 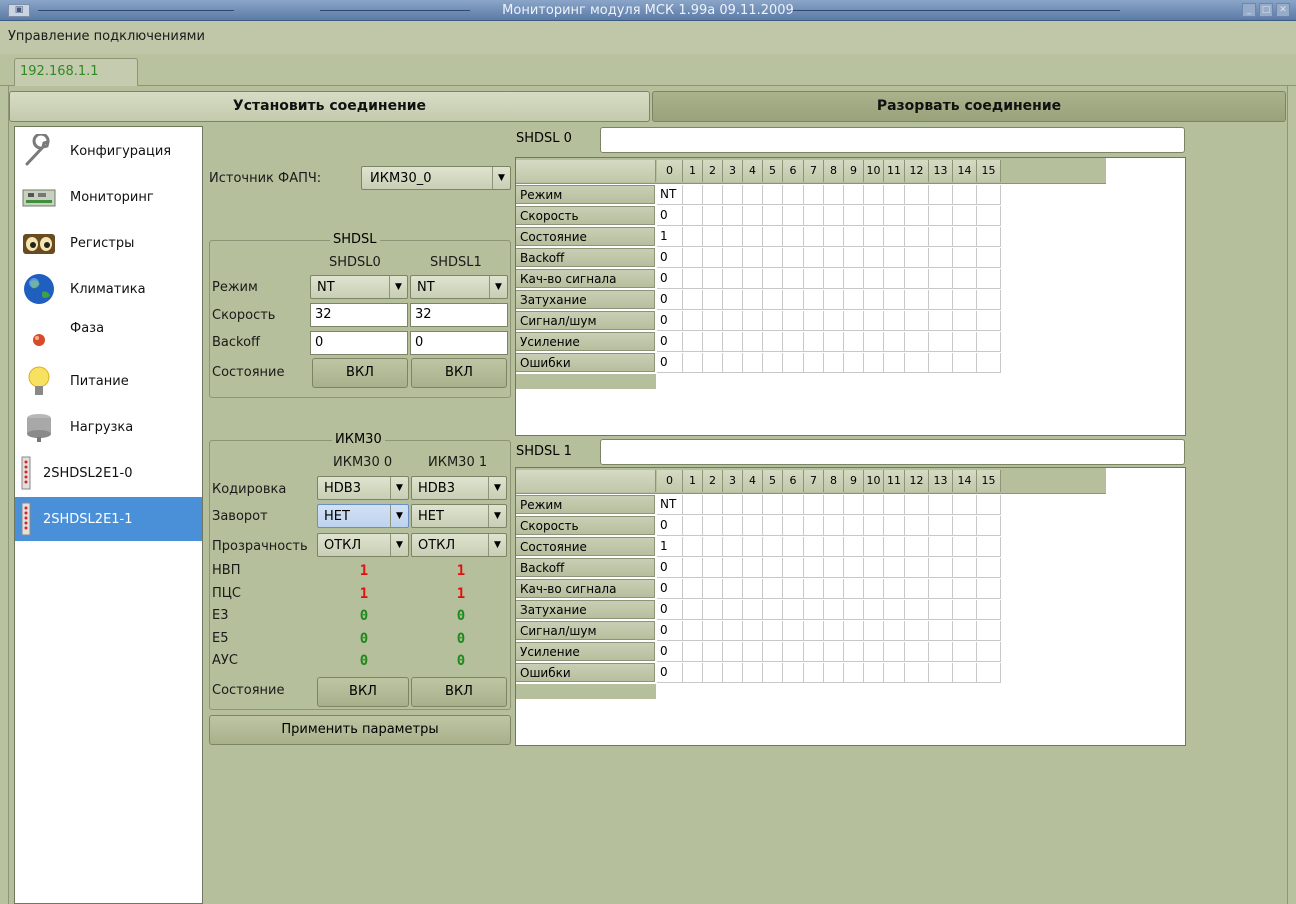 I want to click on sidebar-item-registers: Регистры, so click(x=108, y=243).